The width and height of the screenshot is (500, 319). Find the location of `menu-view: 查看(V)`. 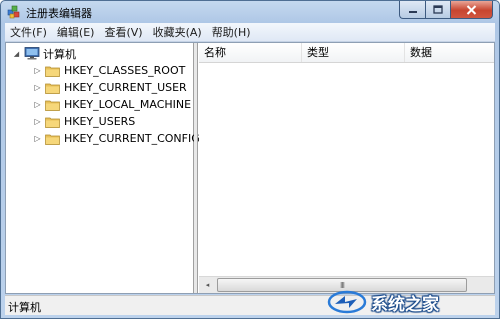

menu-view: 查看(V) is located at coordinates (123, 32).